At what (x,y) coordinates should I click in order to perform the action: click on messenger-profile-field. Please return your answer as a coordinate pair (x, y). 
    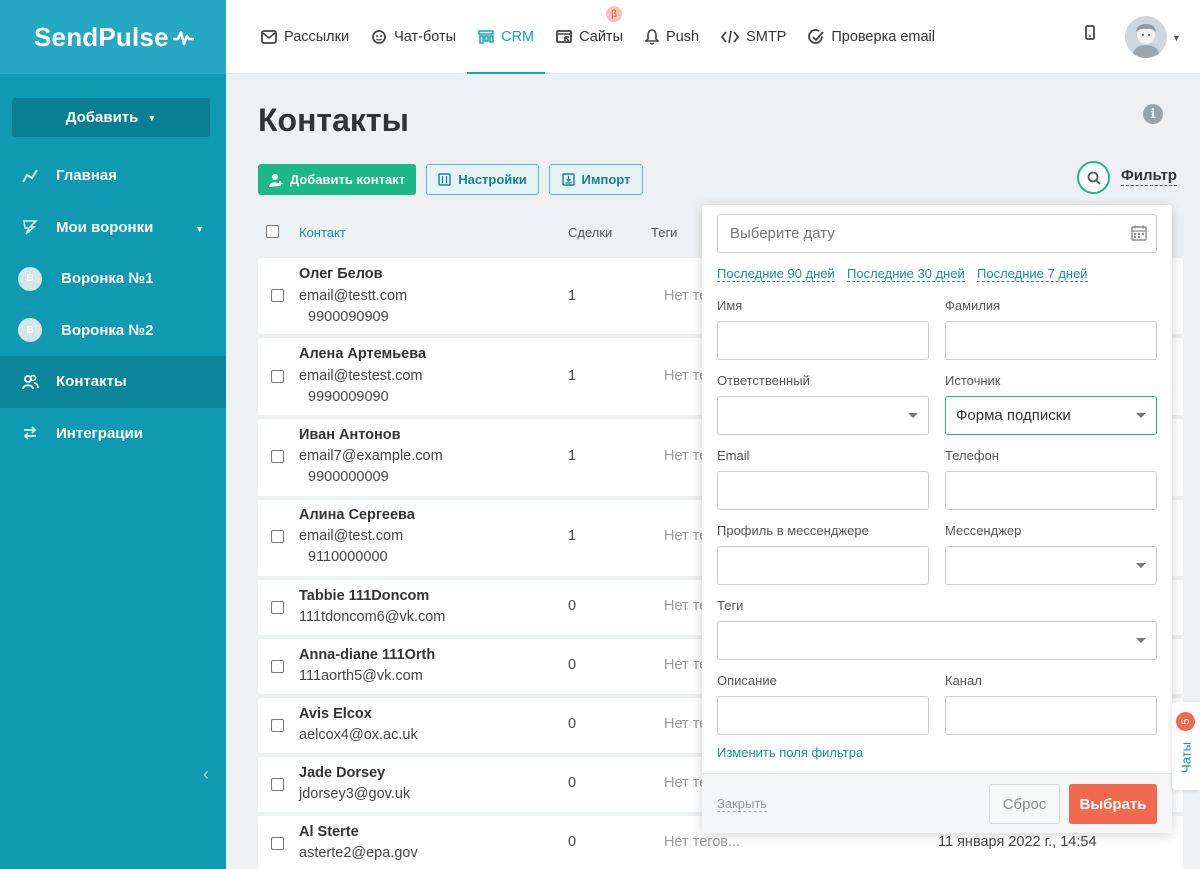
    Looking at the image, I should click on (823, 565).